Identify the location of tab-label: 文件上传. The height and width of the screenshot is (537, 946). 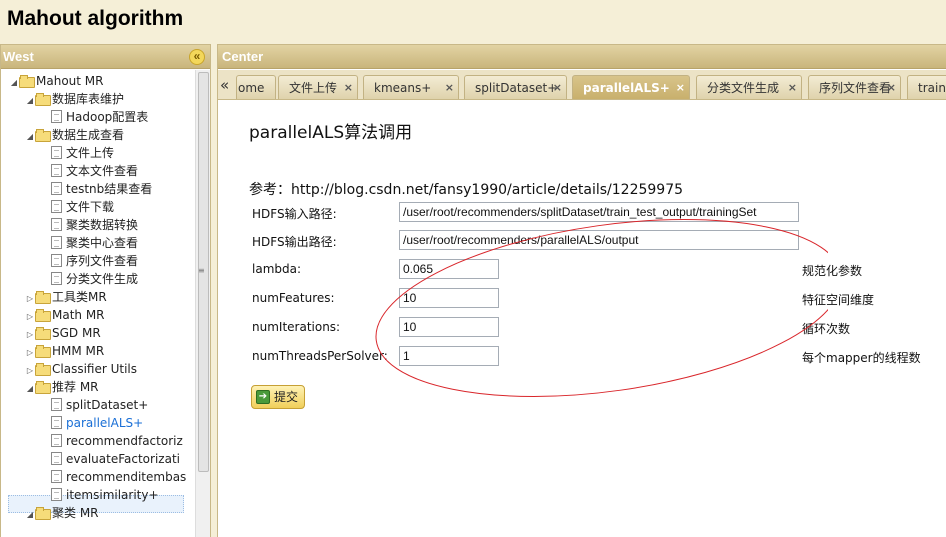
(313, 88).